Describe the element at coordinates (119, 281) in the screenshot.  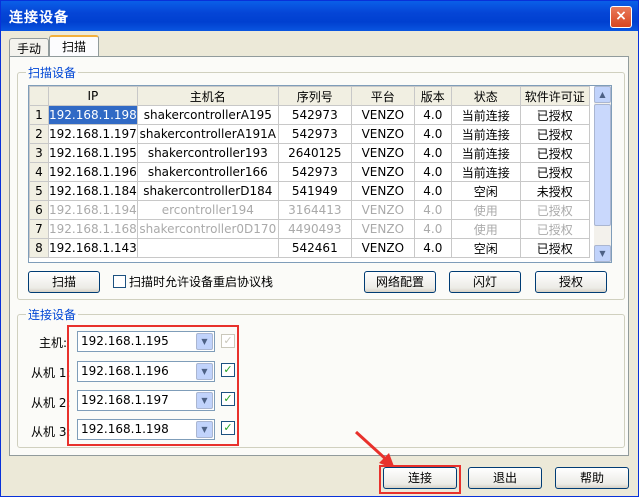
I see `allow-reboot-checkbox` at that location.